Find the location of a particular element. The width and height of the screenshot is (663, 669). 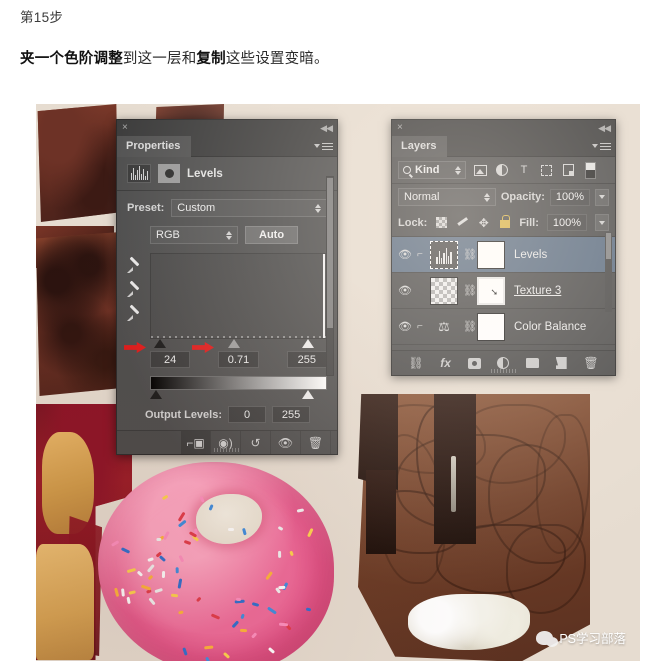

new-layer-icon is located at coordinates (561, 363).